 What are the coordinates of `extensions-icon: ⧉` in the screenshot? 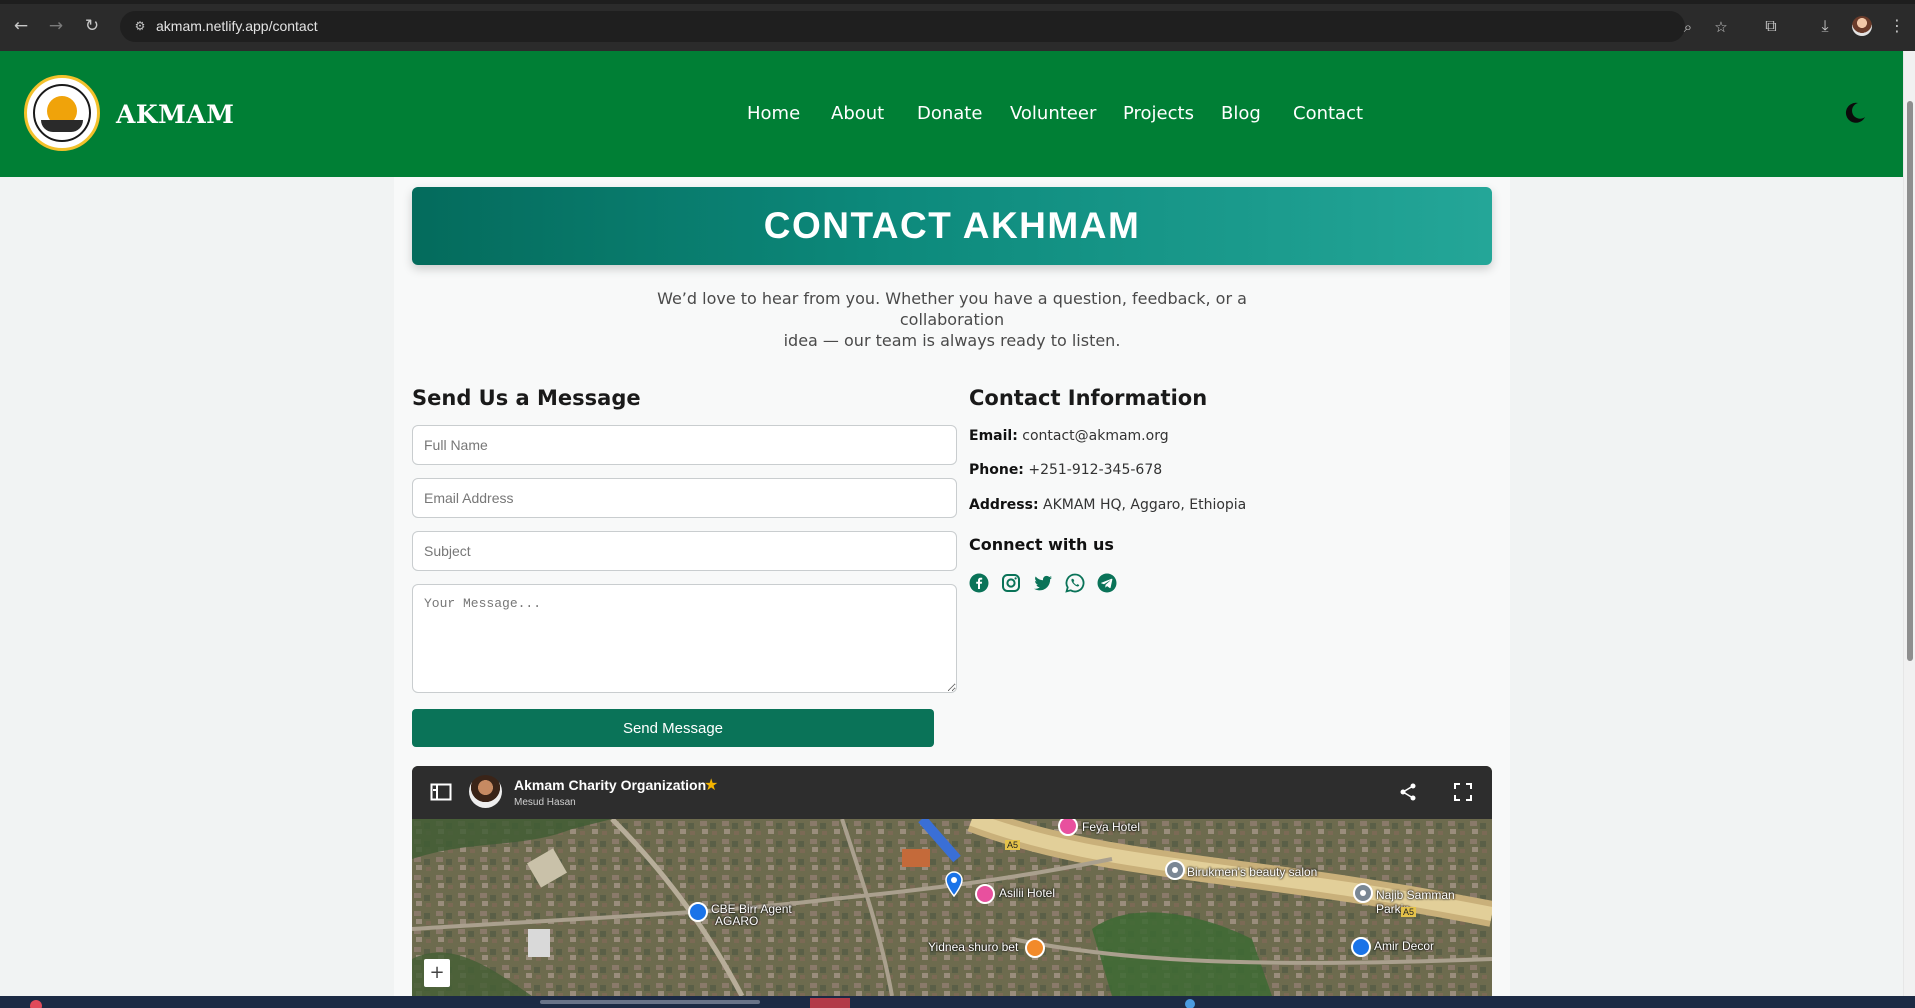 It's located at (1771, 26).